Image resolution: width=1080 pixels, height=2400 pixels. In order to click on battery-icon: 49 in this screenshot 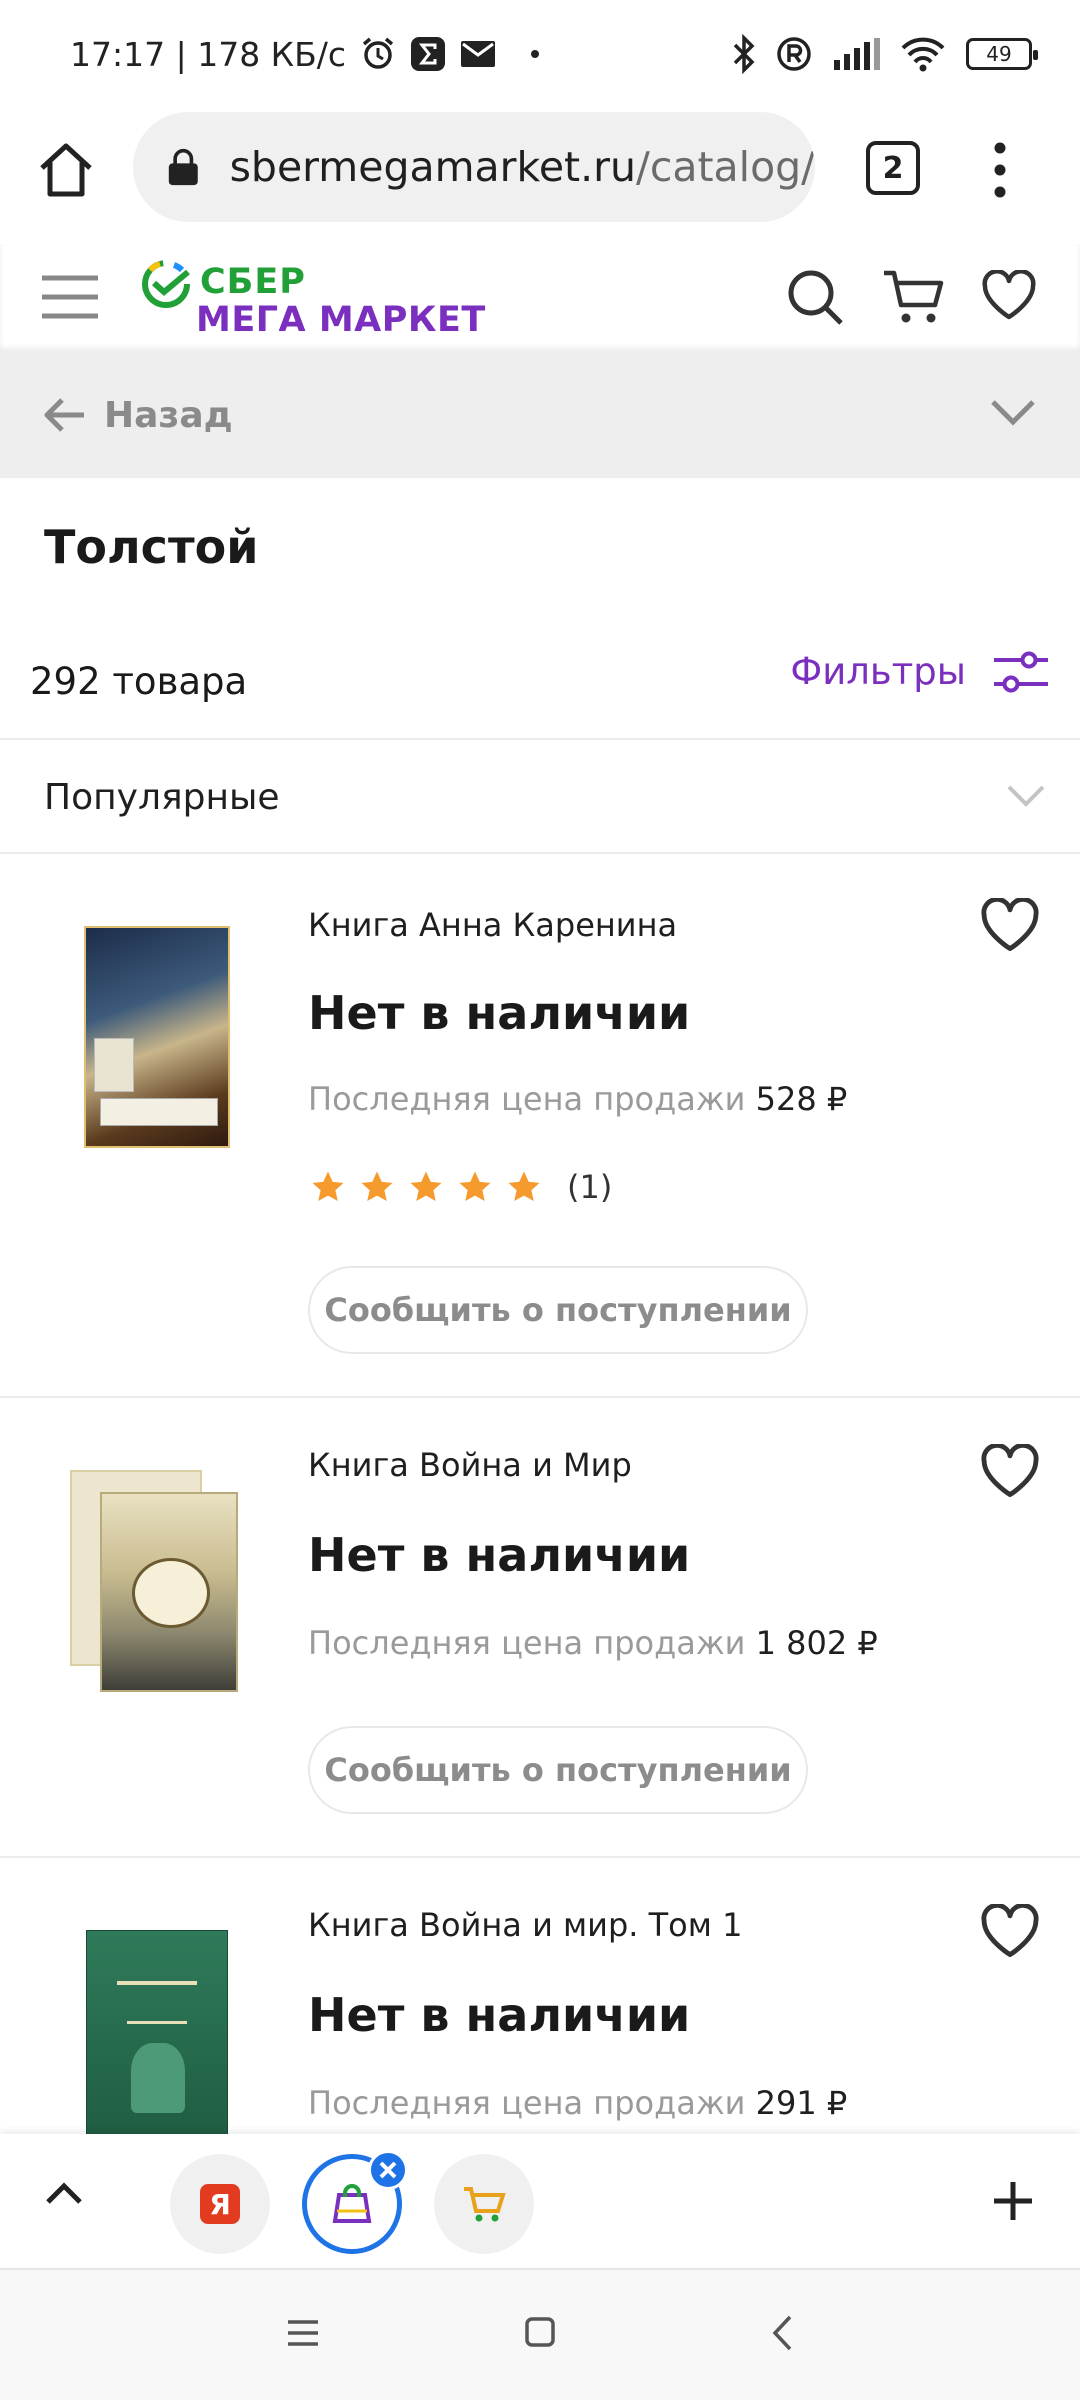, I will do `click(1002, 54)`.